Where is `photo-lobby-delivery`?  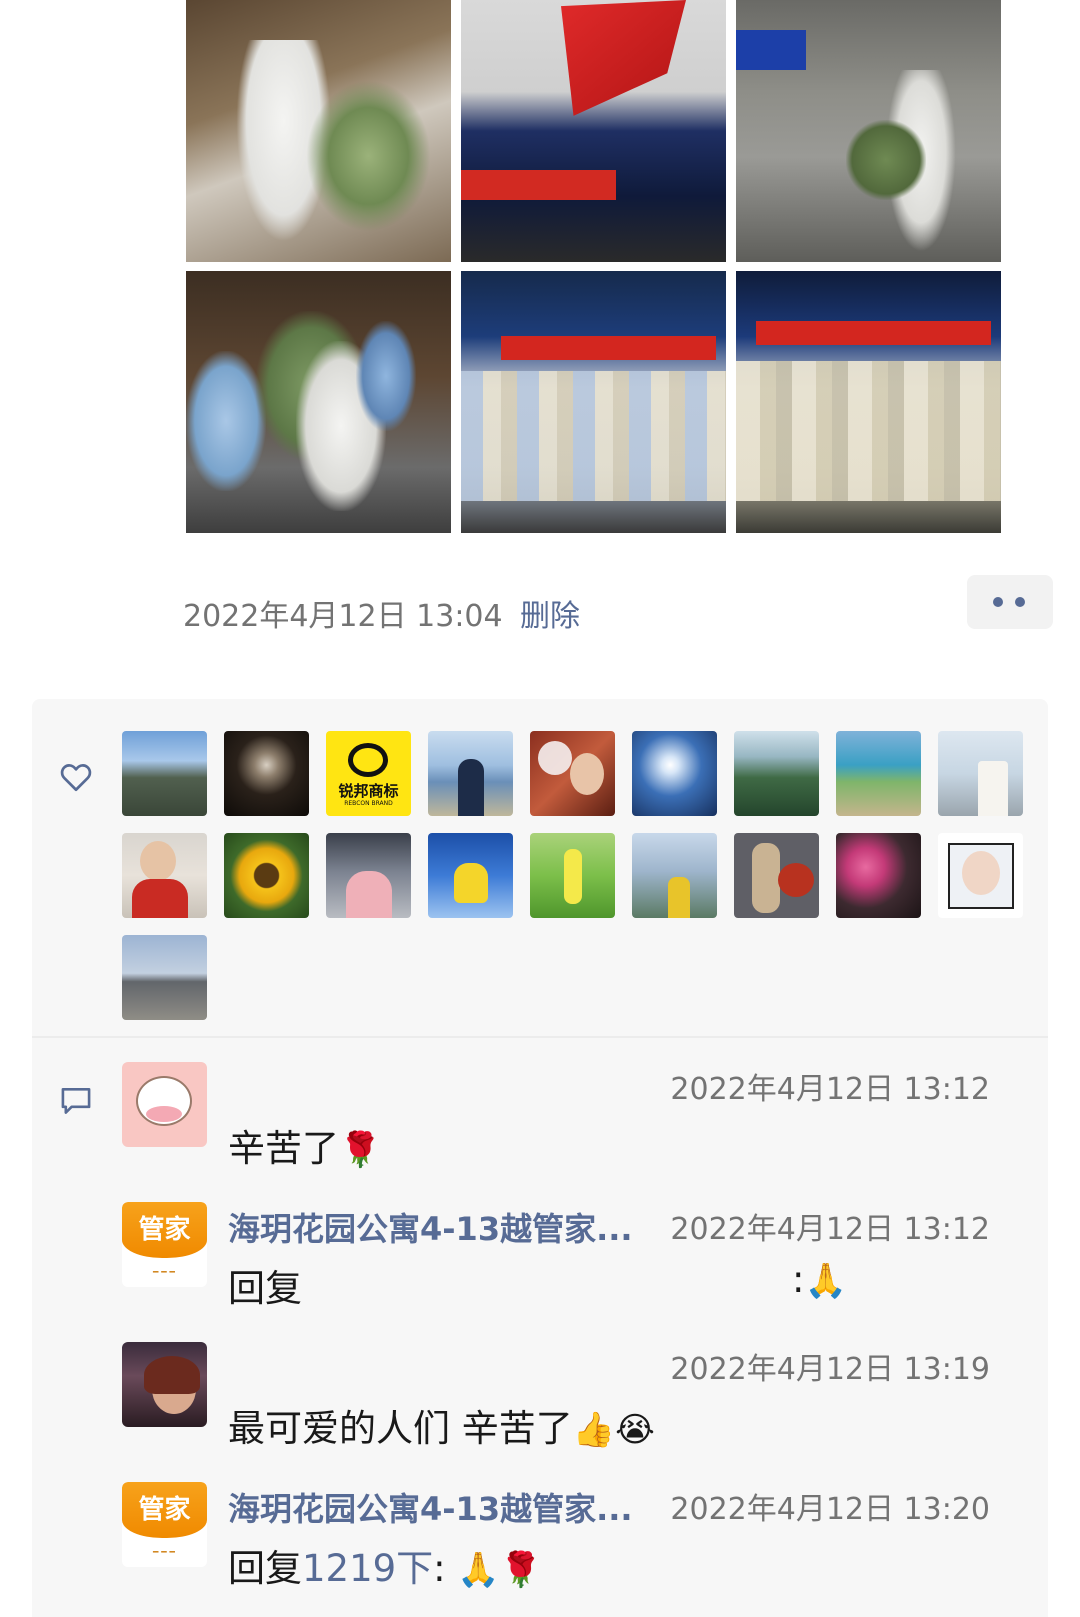
photo-lobby-delivery is located at coordinates (318, 402).